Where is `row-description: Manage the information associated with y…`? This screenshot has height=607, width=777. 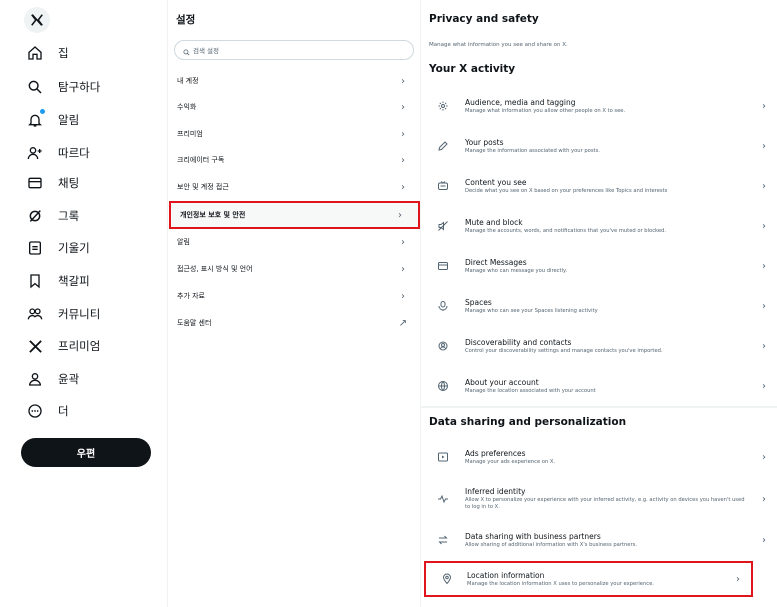 row-description: Manage the information associated with y… is located at coordinates (532, 150).